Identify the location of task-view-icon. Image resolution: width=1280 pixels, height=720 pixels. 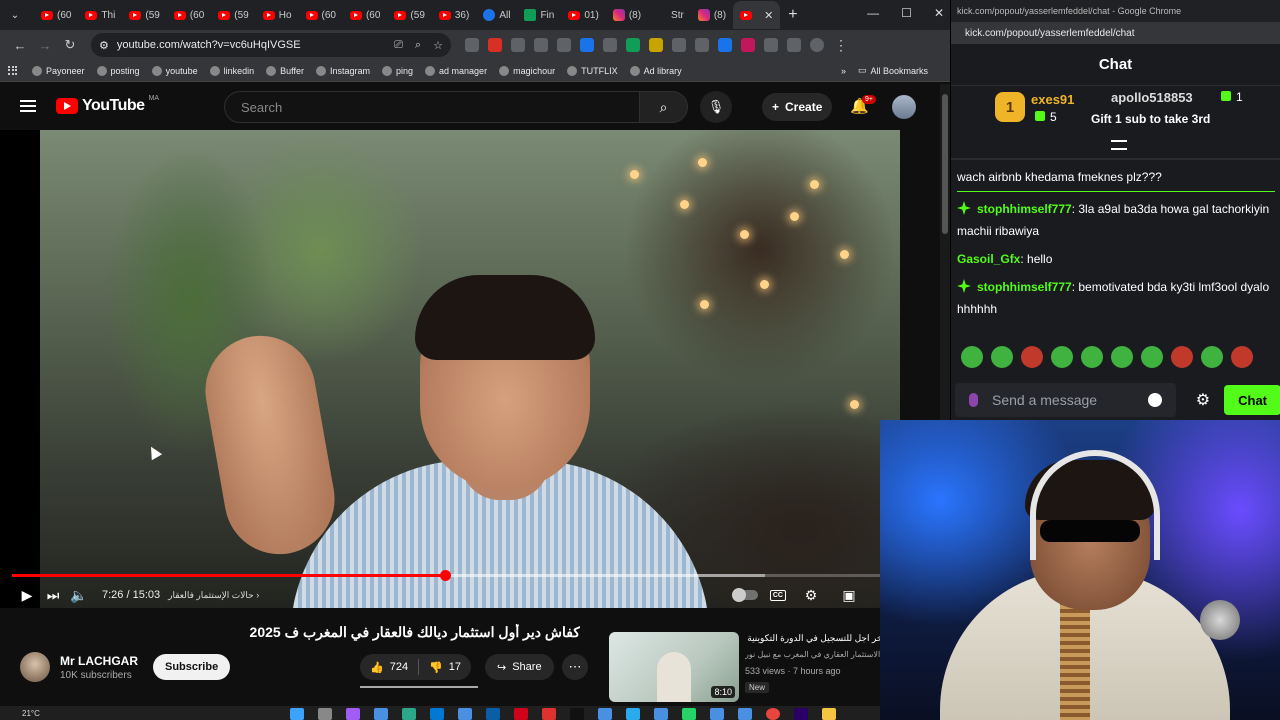
(325, 714).